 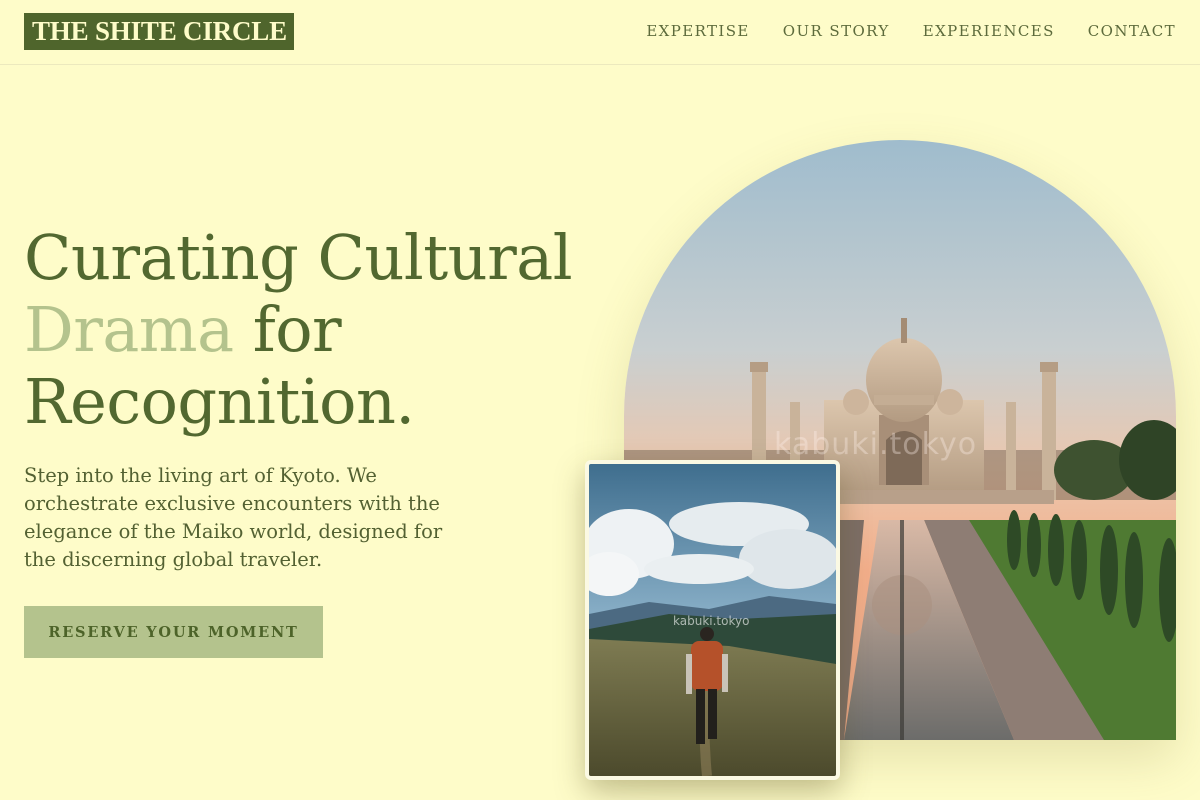 What do you see at coordinates (287, 329) in the screenshot?
I see `hero-title-line2: for` at bounding box center [287, 329].